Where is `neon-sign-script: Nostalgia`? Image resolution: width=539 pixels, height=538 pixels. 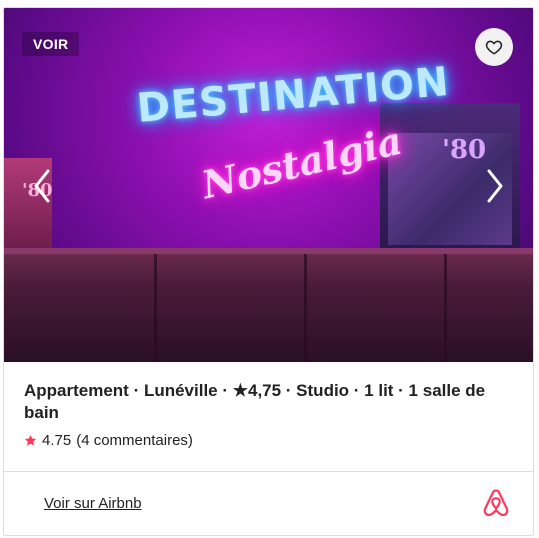 neon-sign-script: Nostalgia is located at coordinates (302, 162).